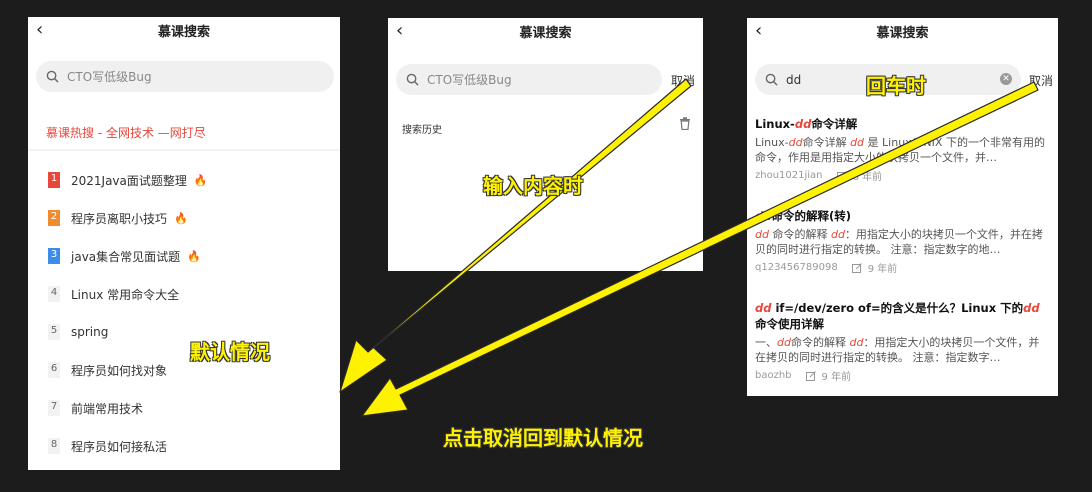  What do you see at coordinates (126, 256) in the screenshot?
I see `hot-search-item-label: java集合常见面试题` at bounding box center [126, 256].